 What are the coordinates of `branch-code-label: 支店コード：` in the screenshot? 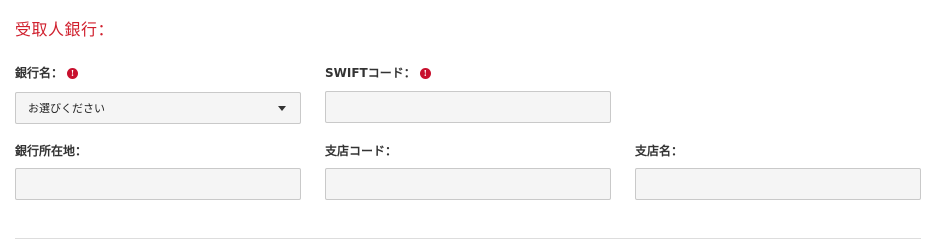 It's located at (361, 151).